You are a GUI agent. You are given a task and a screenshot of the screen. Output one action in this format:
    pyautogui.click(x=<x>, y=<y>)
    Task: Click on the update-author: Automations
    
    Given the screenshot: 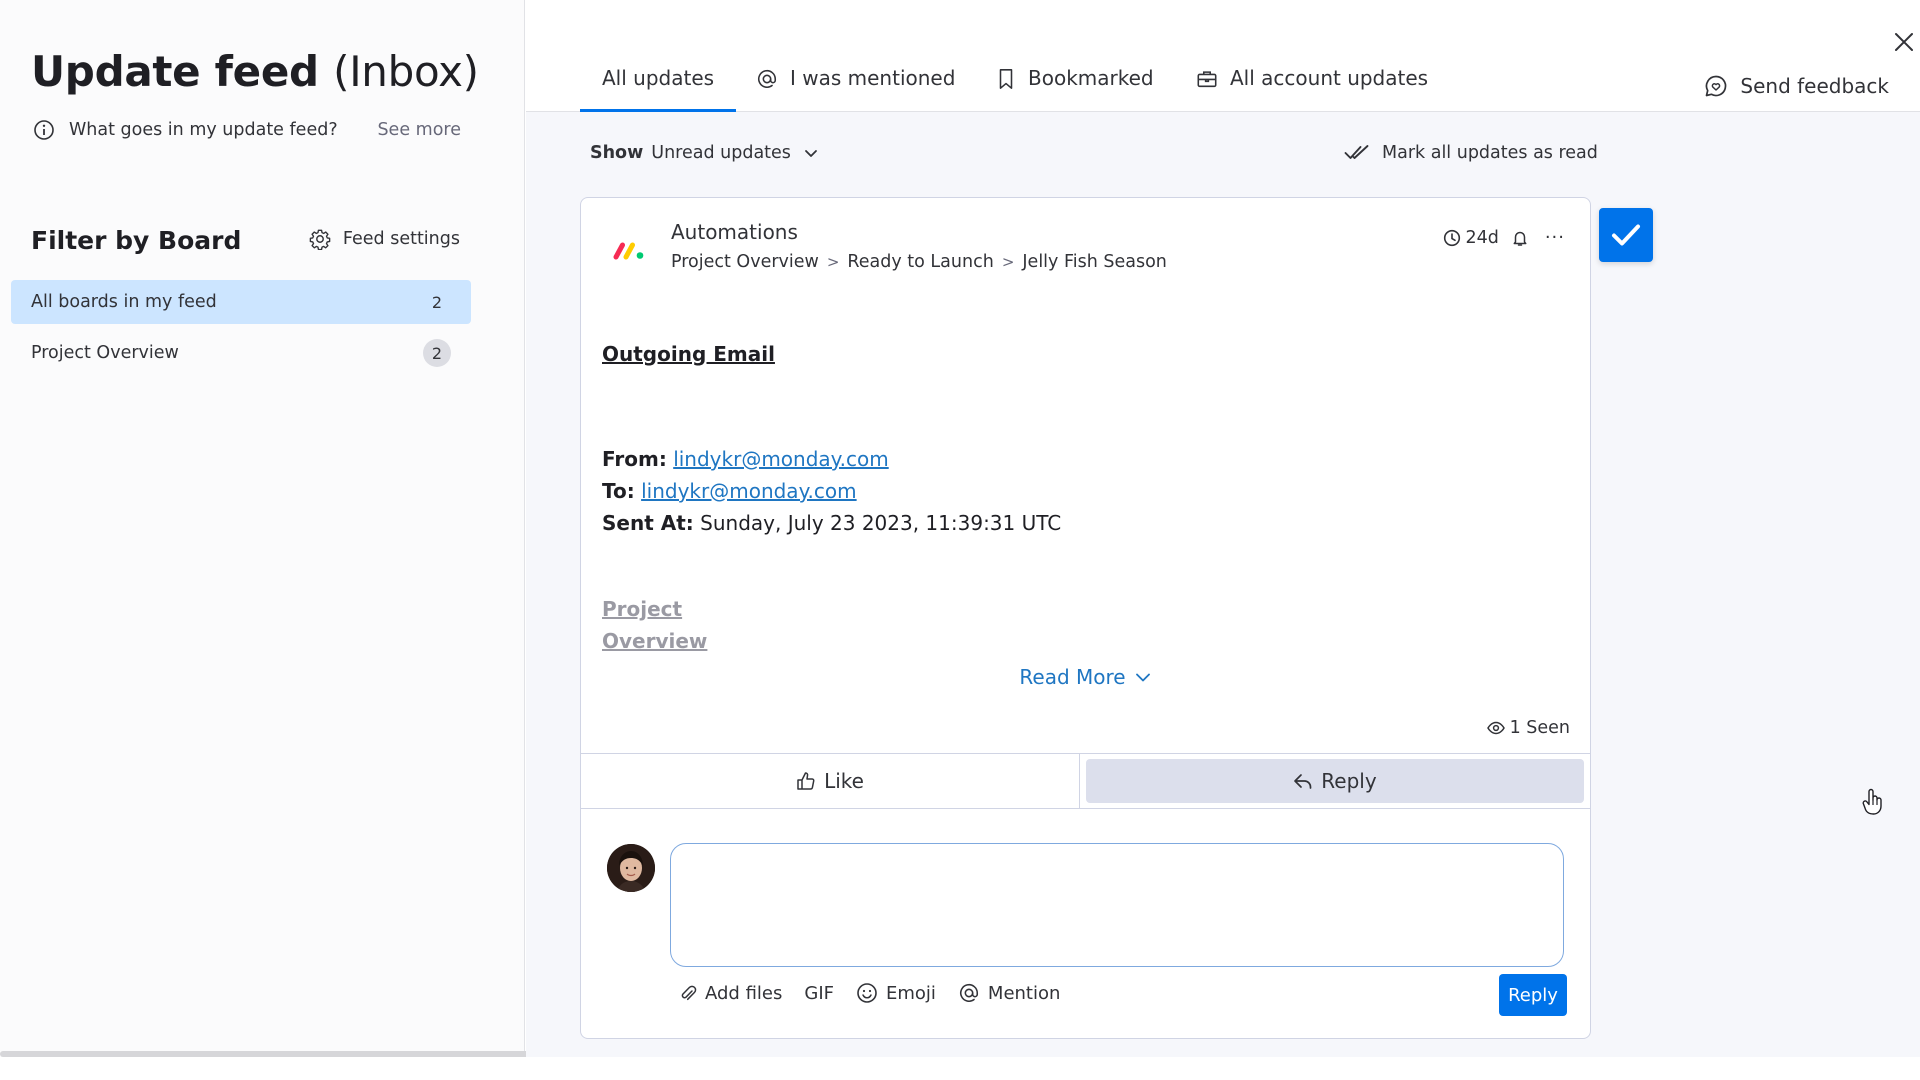 What is the action you would take?
    pyautogui.click(x=734, y=232)
    